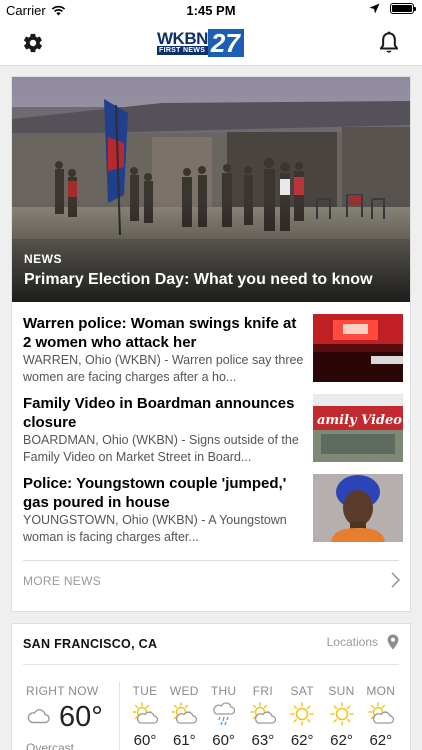 This screenshot has height=750, width=422. What do you see at coordinates (184, 740) in the screenshot?
I see `forecast-day-temp: 61°` at bounding box center [184, 740].